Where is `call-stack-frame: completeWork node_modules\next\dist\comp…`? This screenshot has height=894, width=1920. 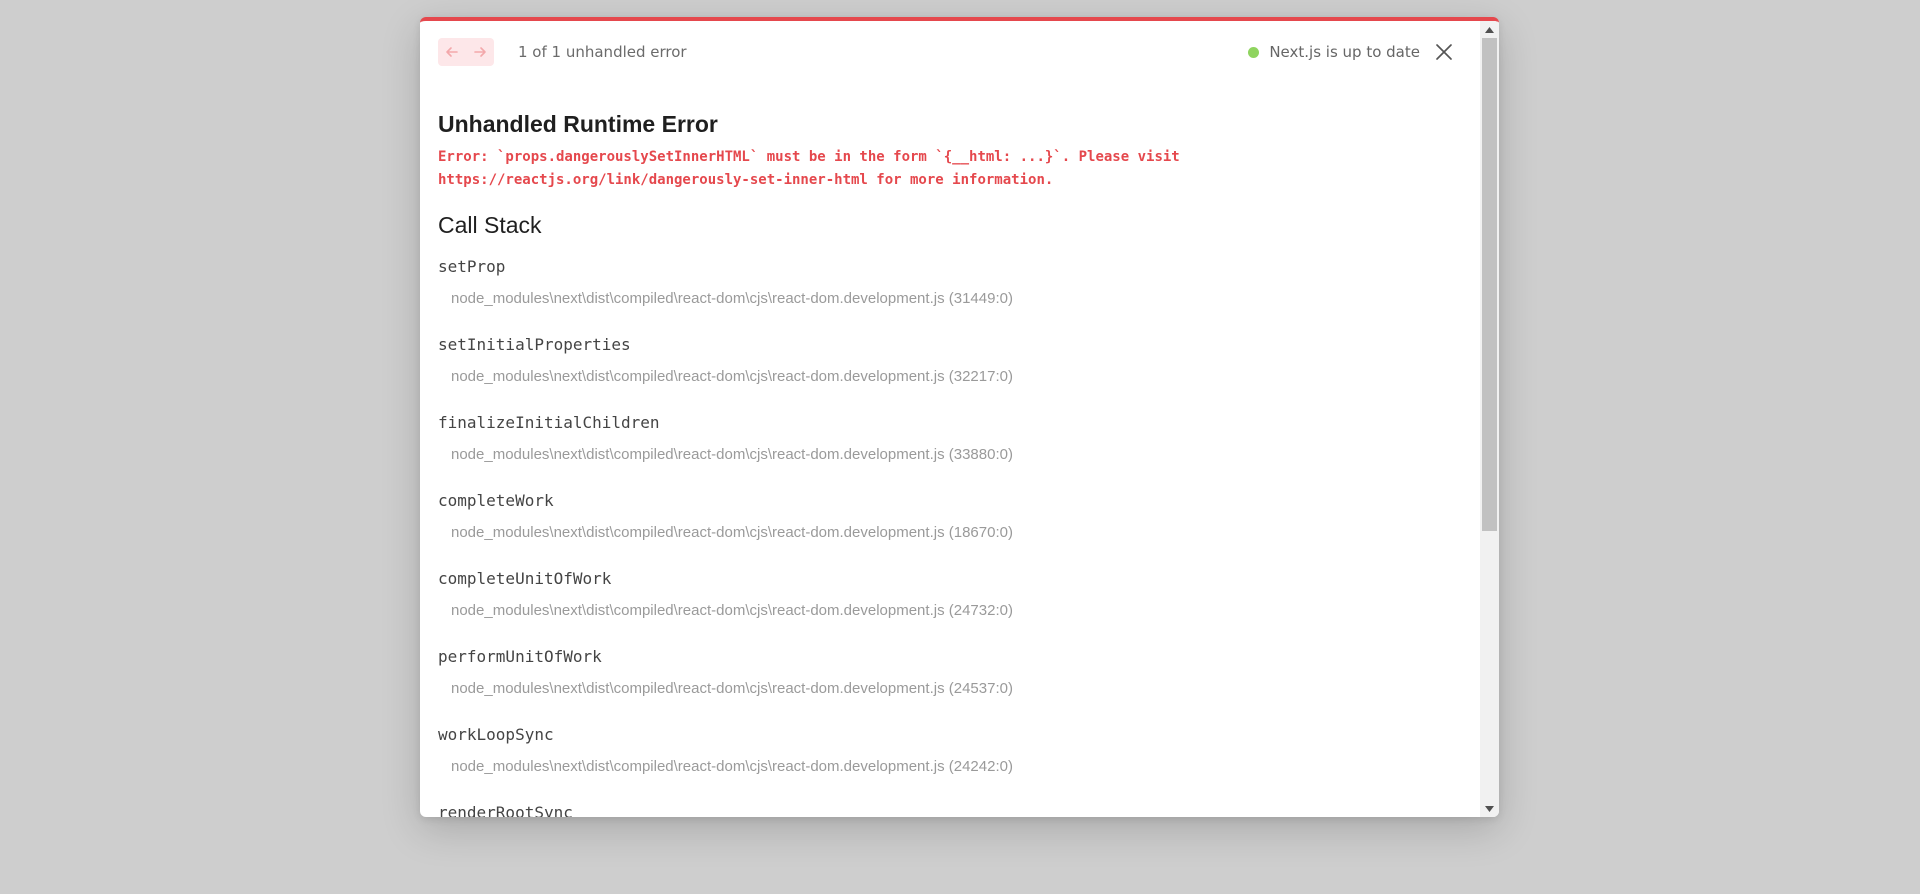 call-stack-frame: completeWork node_modules\next\dist\comp… is located at coordinates (950, 518).